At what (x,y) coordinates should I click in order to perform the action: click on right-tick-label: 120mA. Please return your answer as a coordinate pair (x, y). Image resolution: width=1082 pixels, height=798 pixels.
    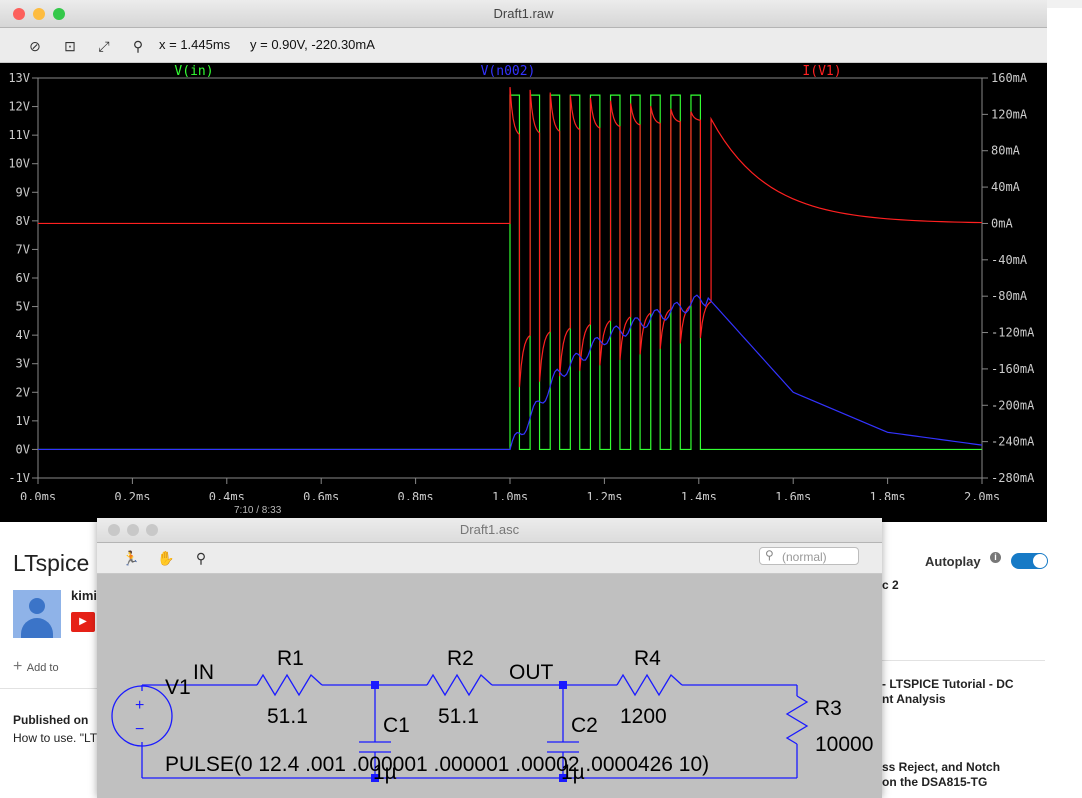
    Looking at the image, I should click on (1009, 114).